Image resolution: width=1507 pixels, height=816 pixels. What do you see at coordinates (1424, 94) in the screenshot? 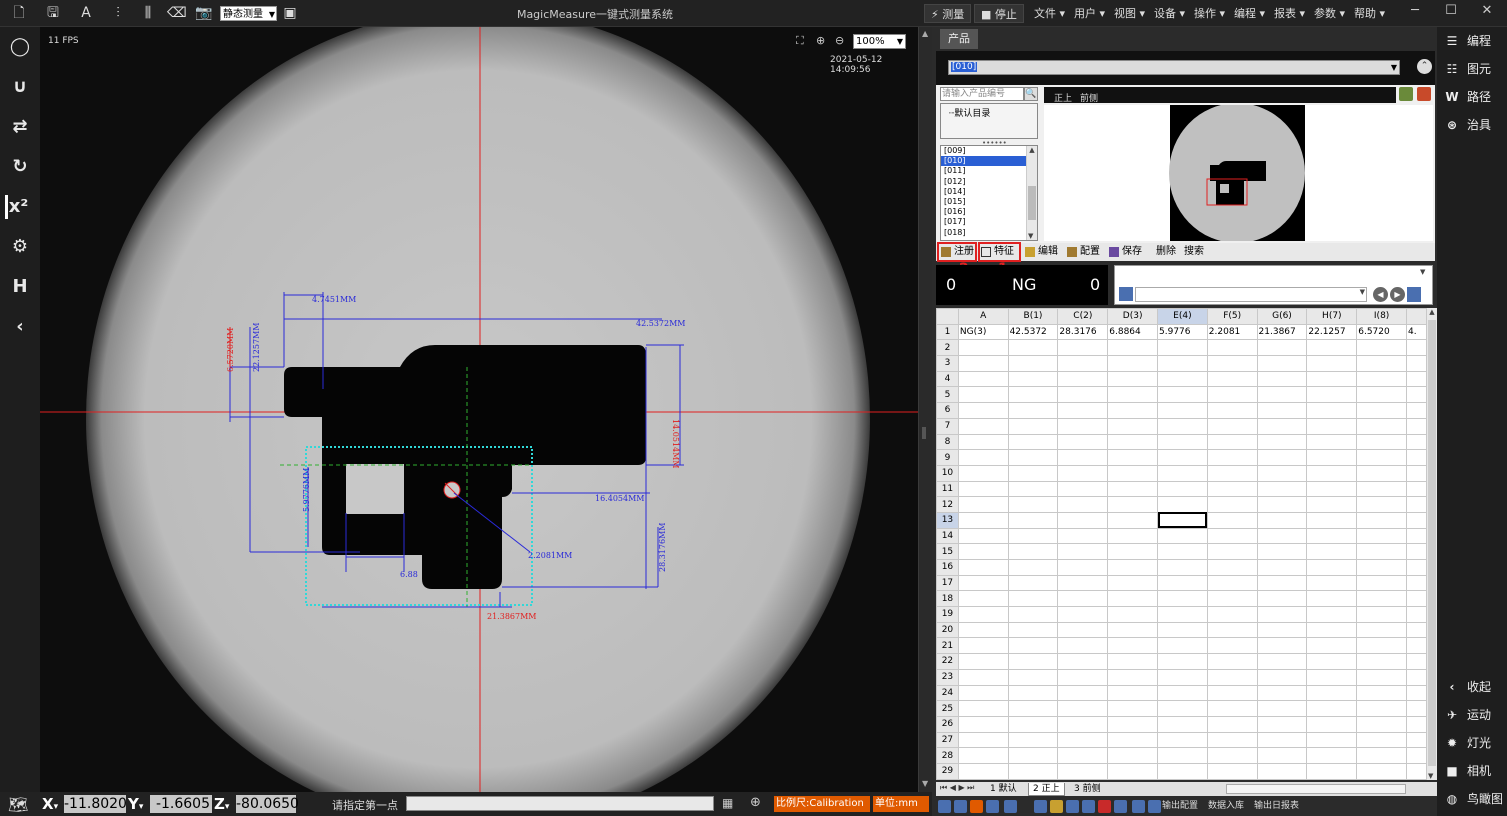
I see `remove-image-icon` at bounding box center [1424, 94].